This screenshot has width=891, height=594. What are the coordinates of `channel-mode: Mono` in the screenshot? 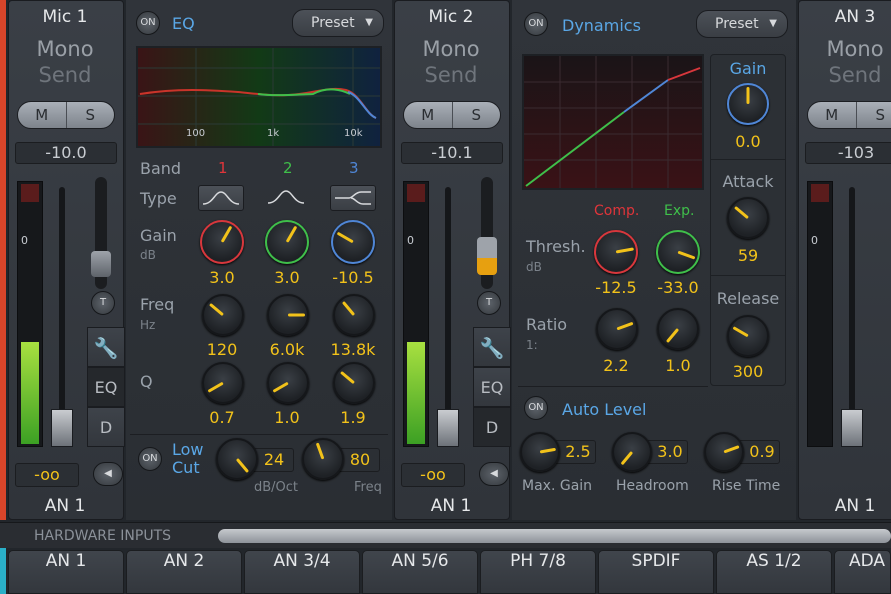 It's located at (65, 49).